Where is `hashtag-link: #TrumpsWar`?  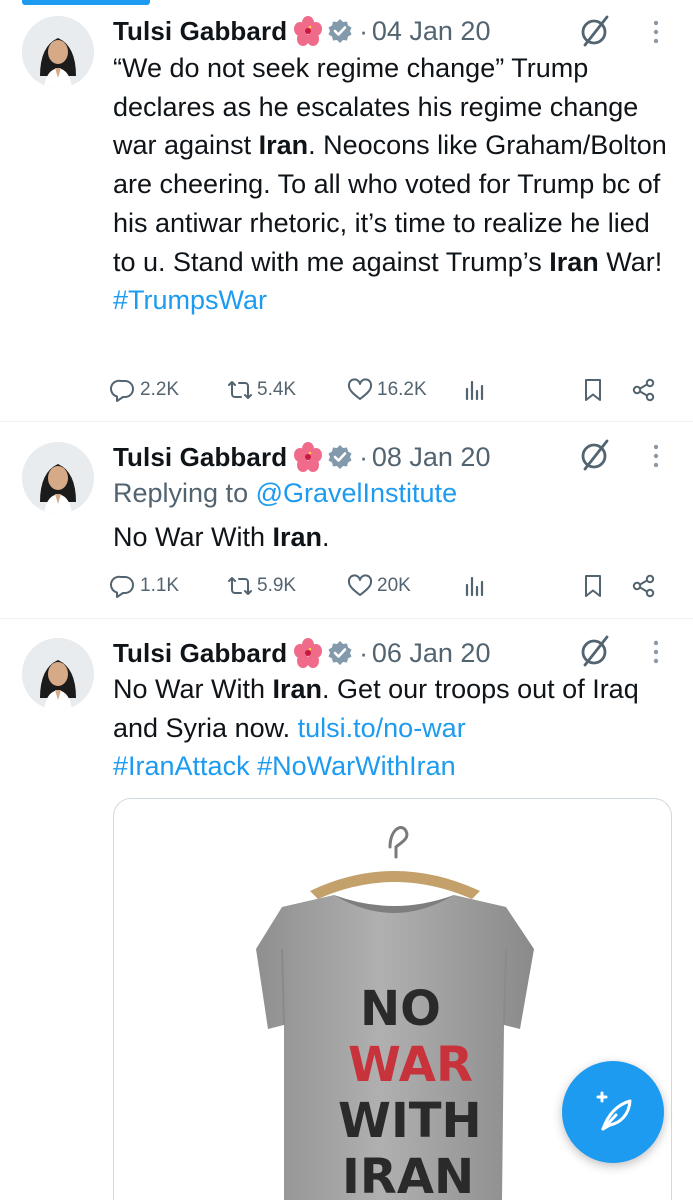
hashtag-link: #TrumpsWar is located at coordinates (190, 300).